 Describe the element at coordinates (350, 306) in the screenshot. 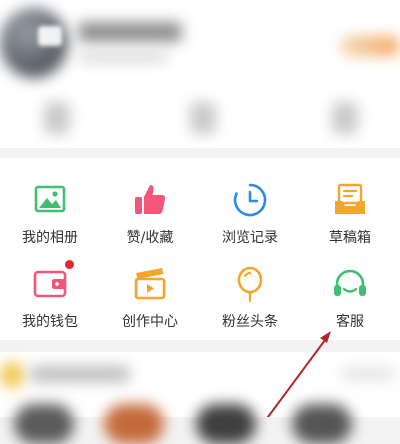

I see `menu-item-customer-service: 客服` at that location.